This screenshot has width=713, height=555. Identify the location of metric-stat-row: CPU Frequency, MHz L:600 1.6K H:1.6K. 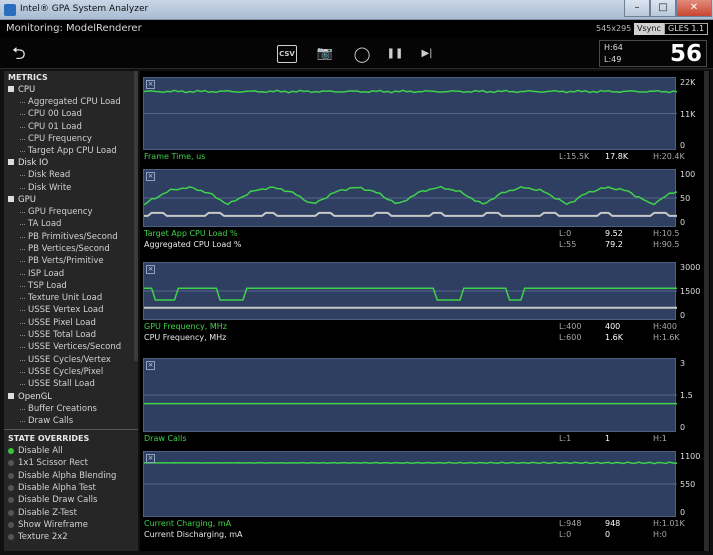
(411, 337).